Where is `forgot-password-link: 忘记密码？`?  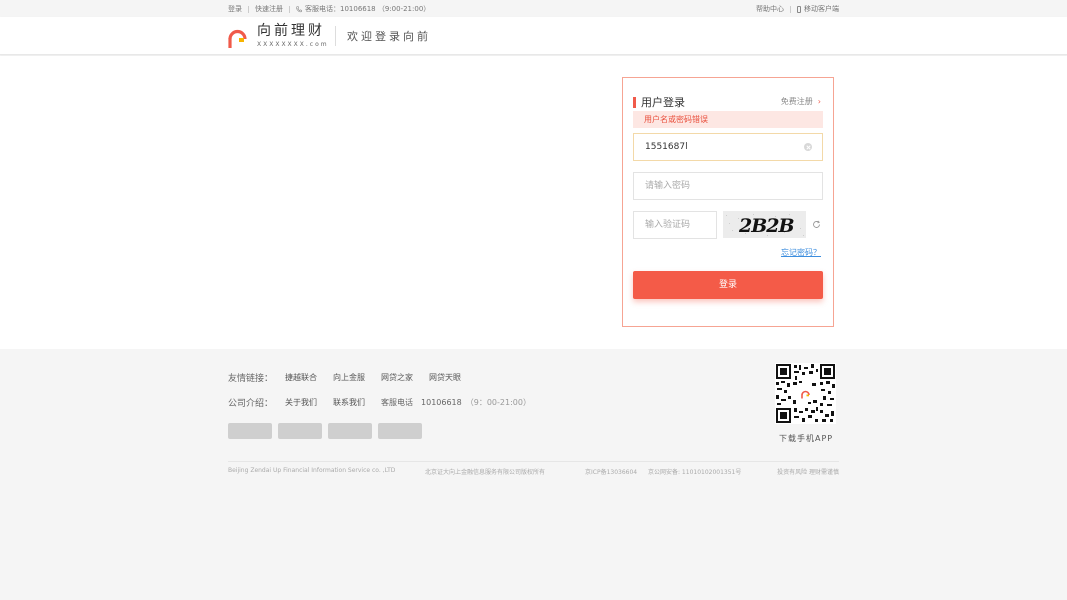 forgot-password-link: 忘记密码？ is located at coordinates (801, 252).